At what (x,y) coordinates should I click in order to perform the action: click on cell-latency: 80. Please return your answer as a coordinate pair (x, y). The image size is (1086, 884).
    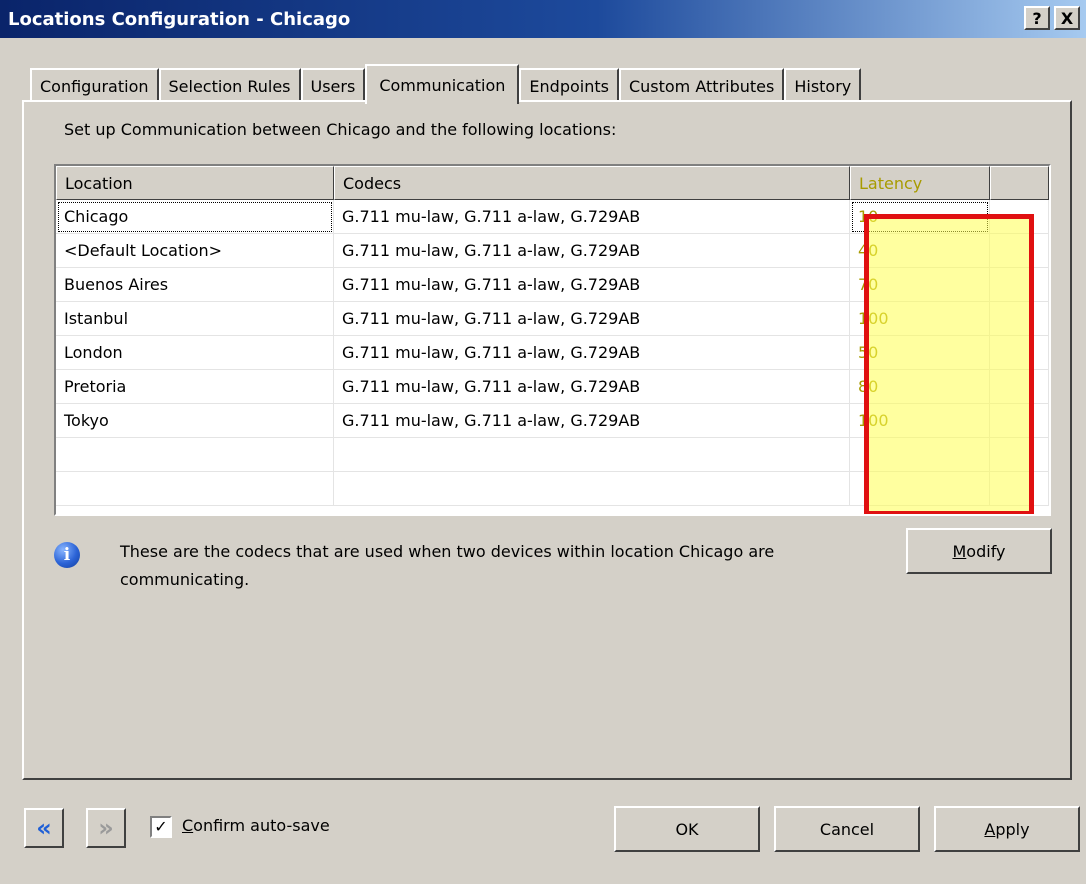
    Looking at the image, I should click on (920, 387).